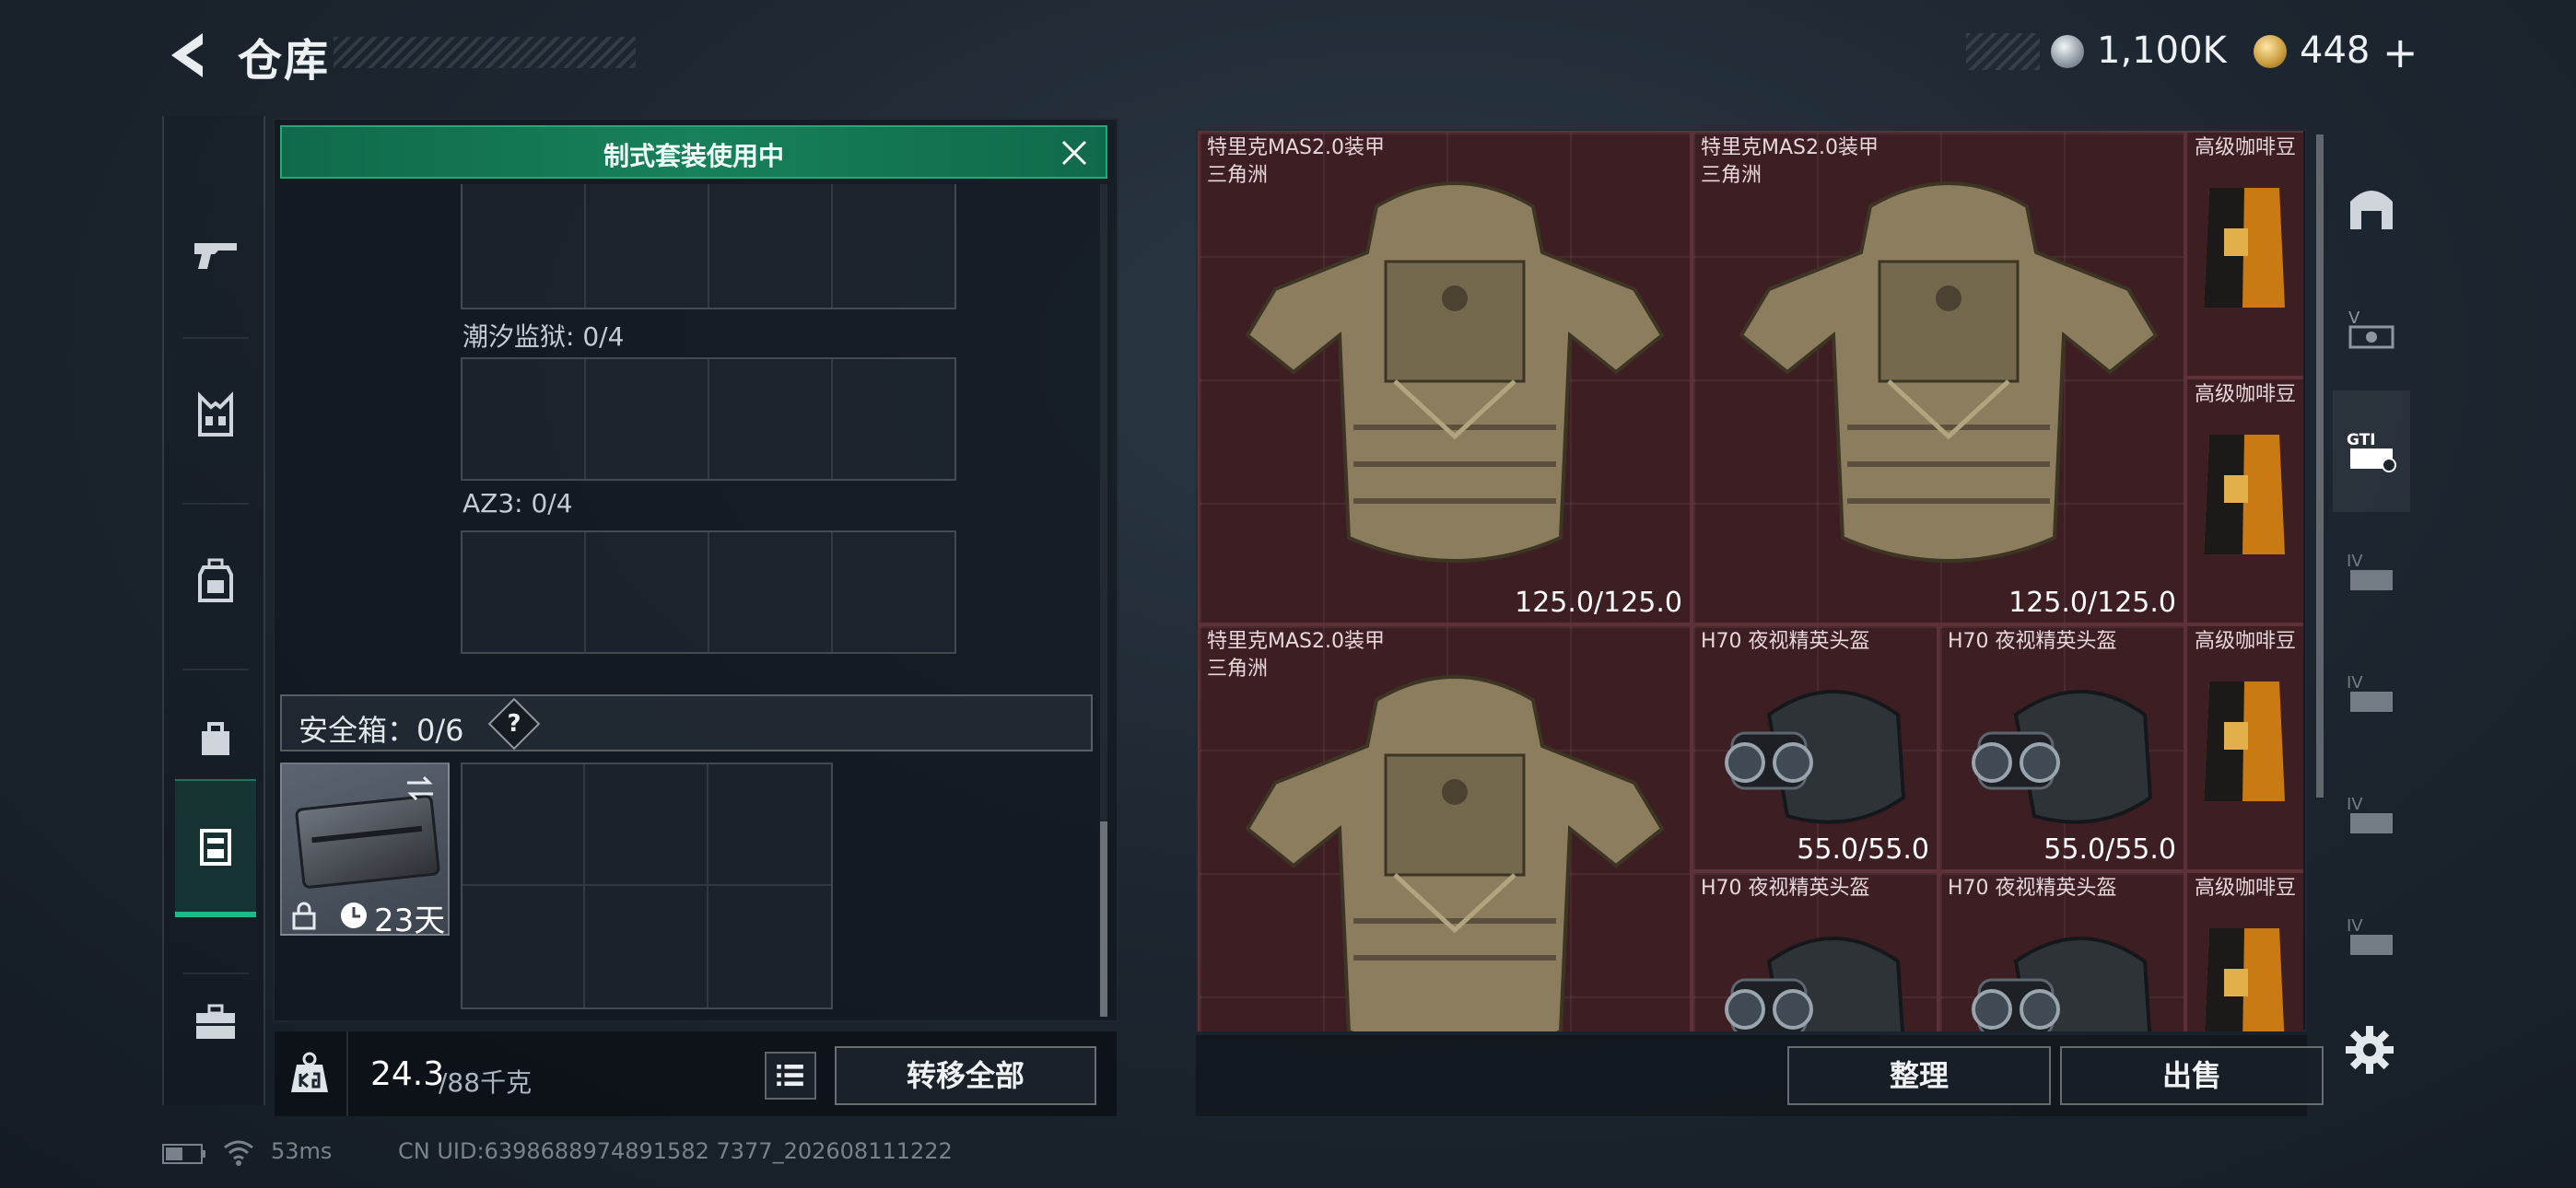  I want to click on safe-box-grid, so click(647, 886).